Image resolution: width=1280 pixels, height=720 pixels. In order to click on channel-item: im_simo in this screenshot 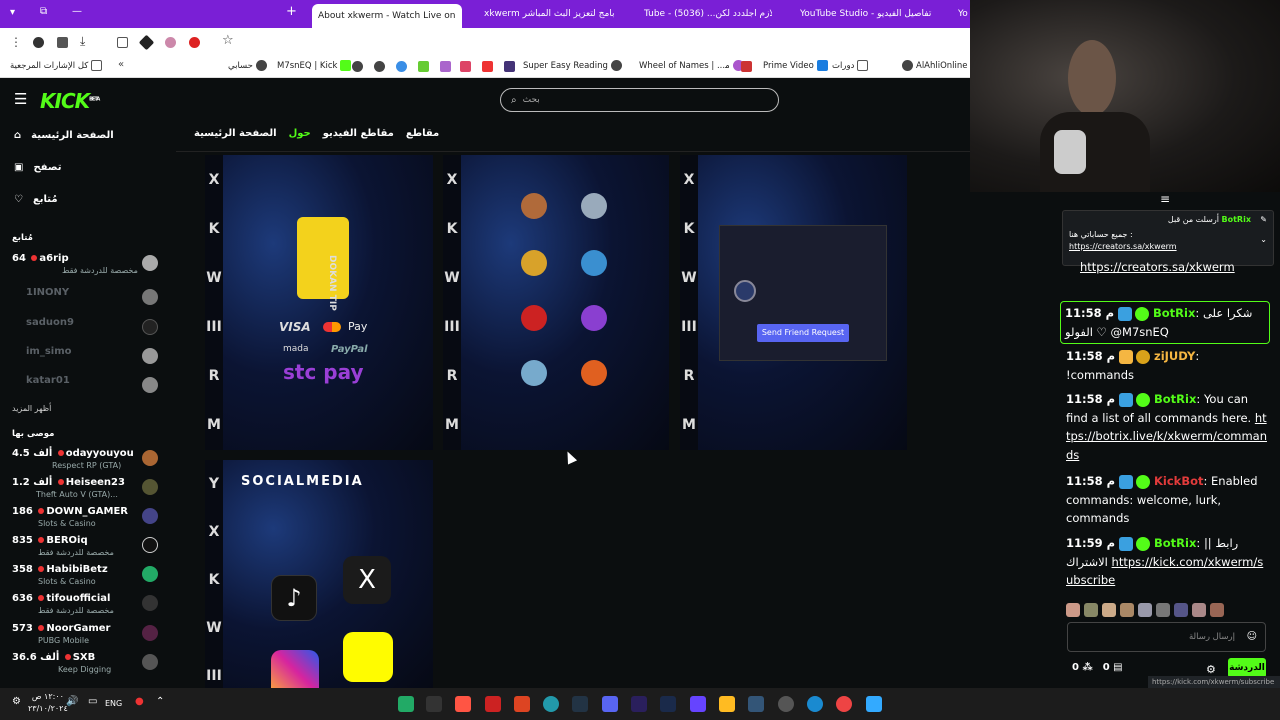, I will do `click(87, 359)`.